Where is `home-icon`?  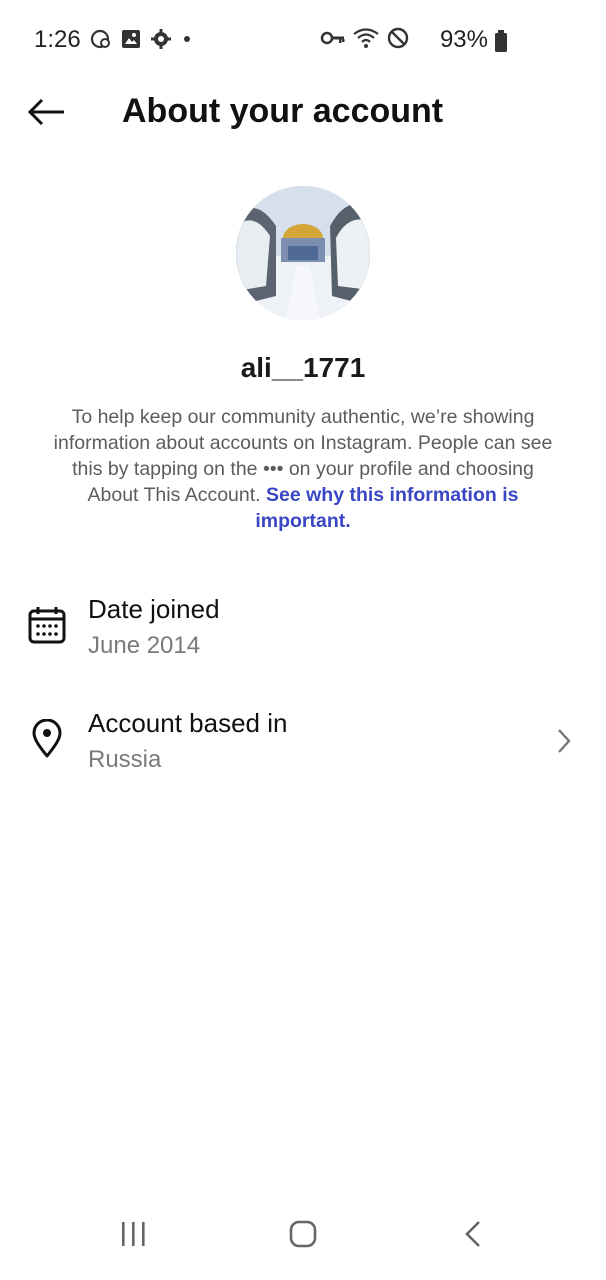 home-icon is located at coordinates (303, 1236).